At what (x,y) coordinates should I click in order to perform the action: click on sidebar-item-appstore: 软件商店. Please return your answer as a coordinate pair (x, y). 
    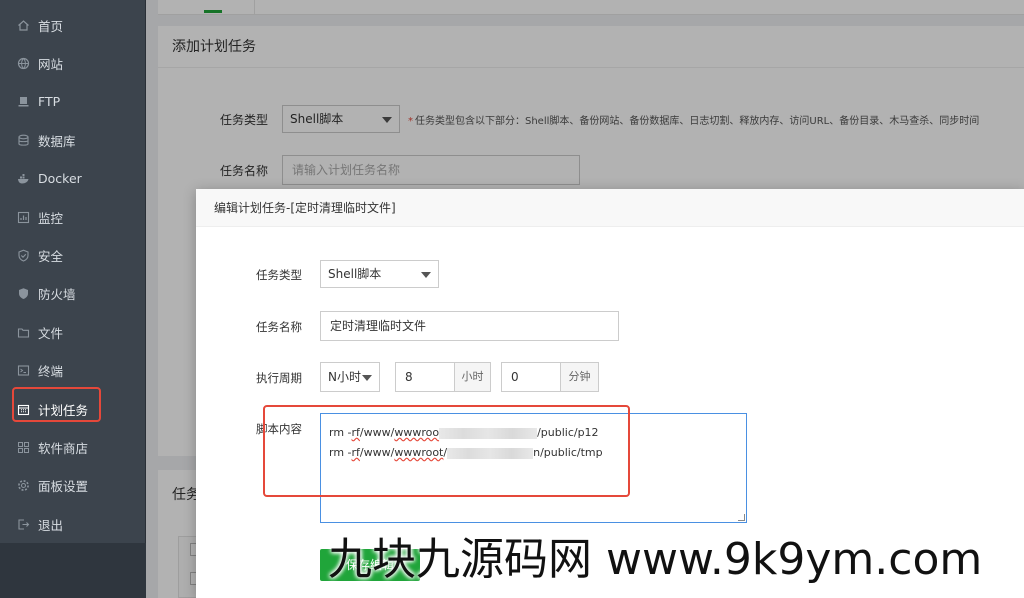
    Looking at the image, I should click on (73, 447).